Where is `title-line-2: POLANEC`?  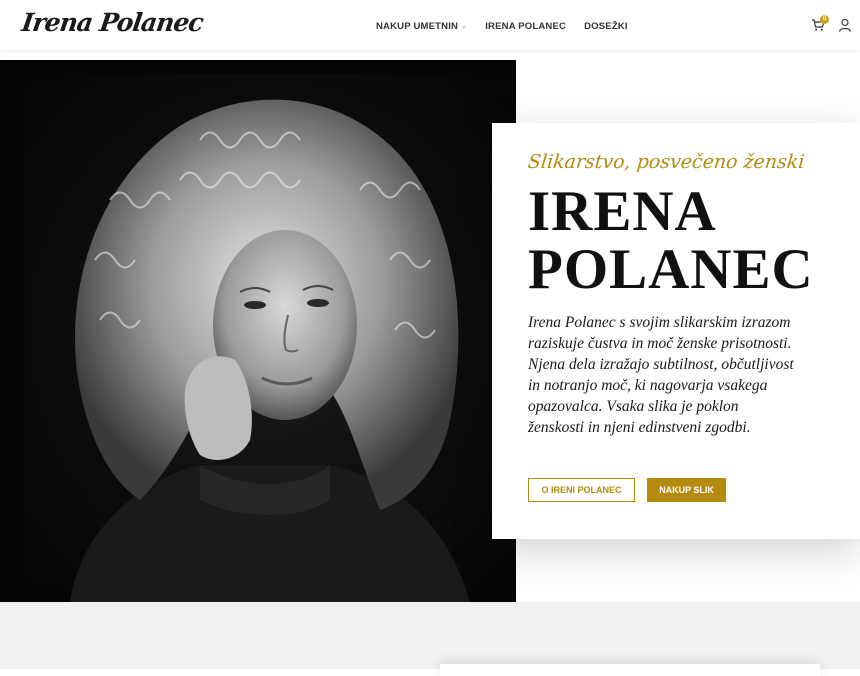 title-line-2: POLANEC is located at coordinates (671, 269).